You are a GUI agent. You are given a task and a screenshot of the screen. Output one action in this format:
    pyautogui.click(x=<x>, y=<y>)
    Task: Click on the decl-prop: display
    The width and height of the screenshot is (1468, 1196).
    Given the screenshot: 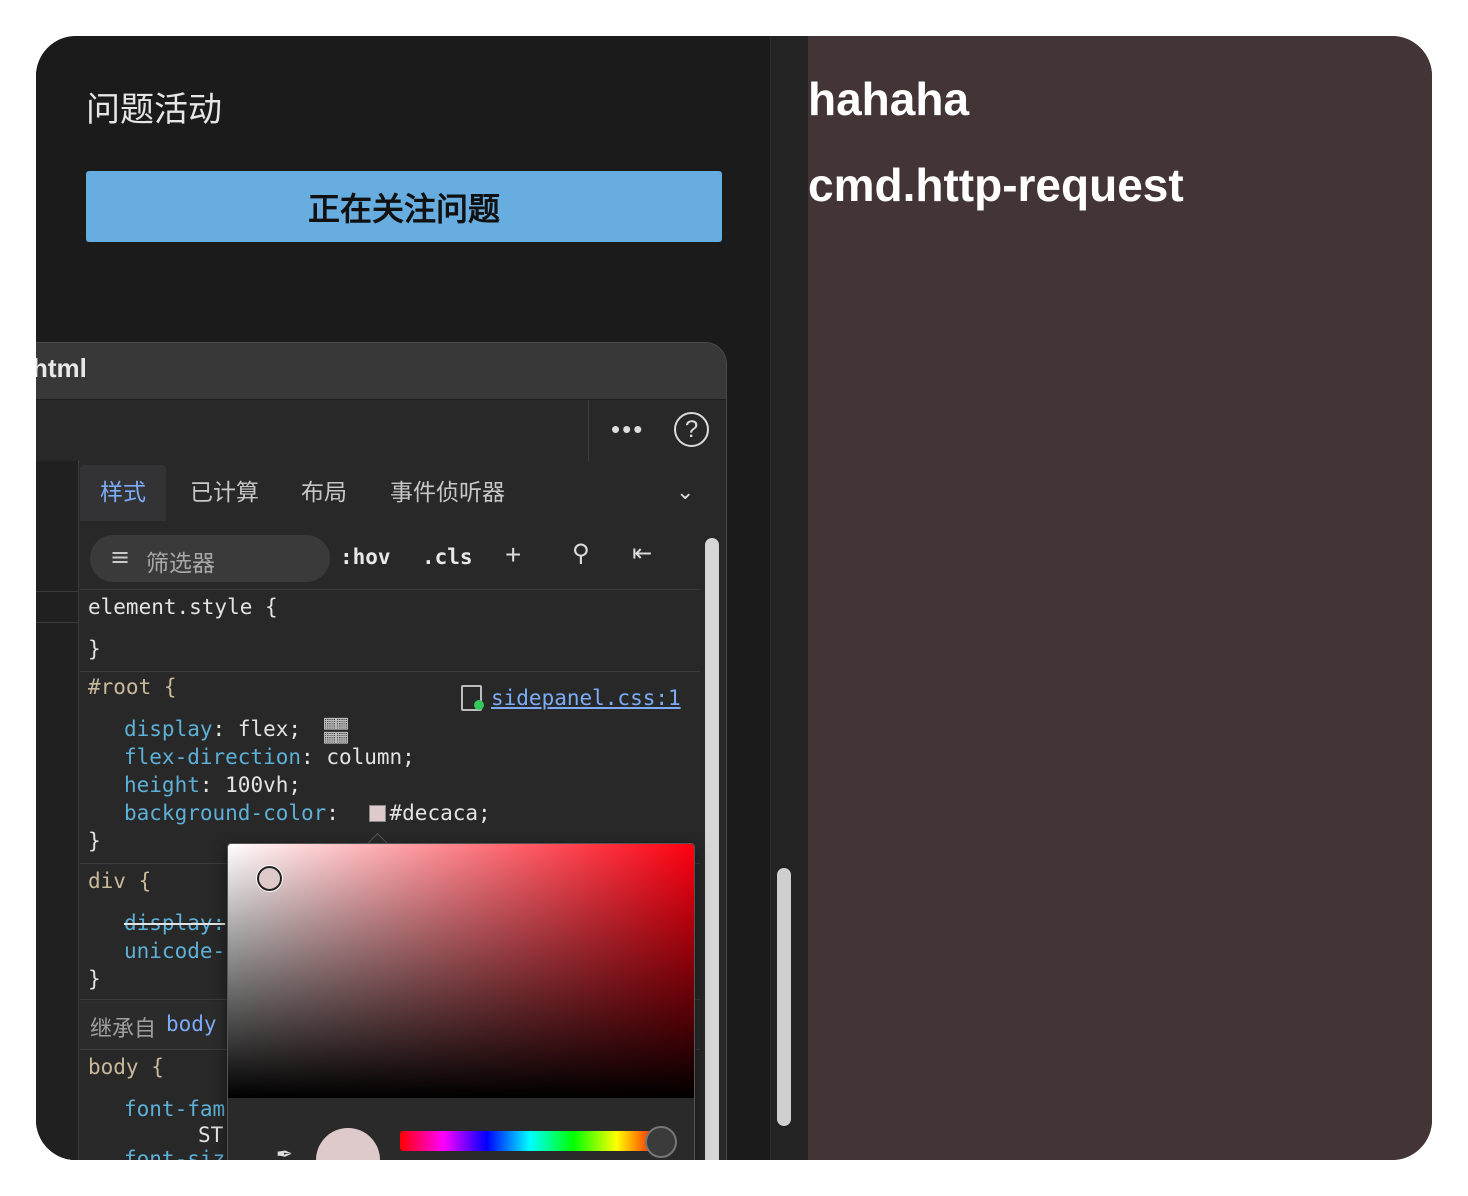 What is the action you would take?
    pyautogui.click(x=168, y=729)
    